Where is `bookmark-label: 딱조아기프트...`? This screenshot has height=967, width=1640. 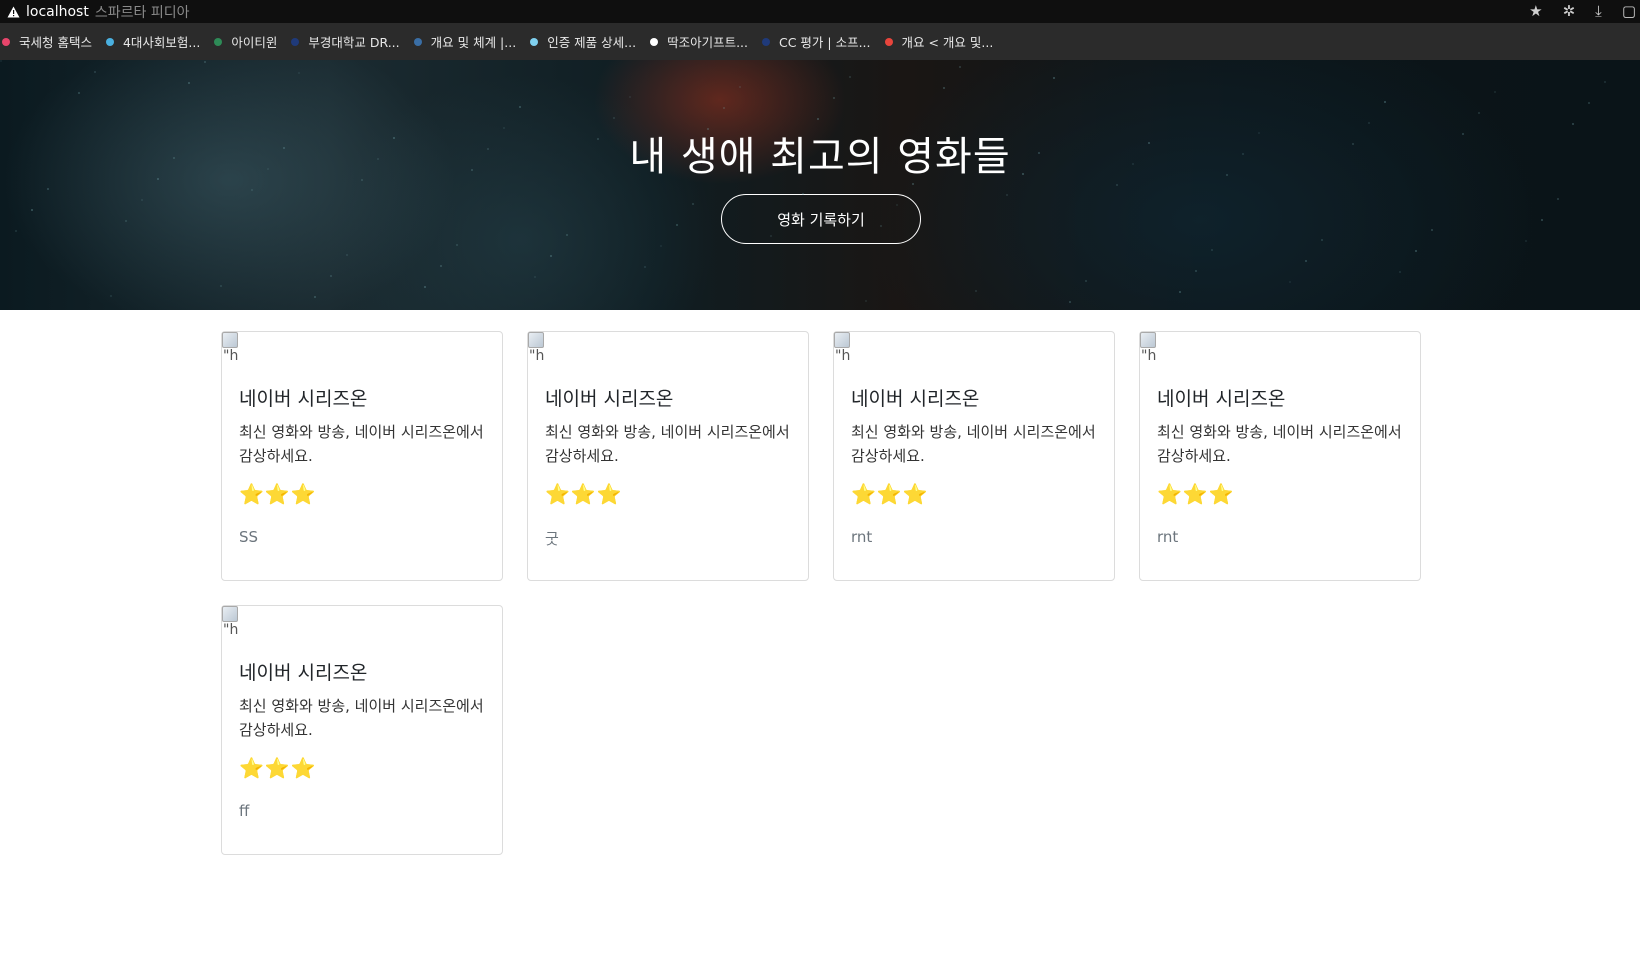
bookmark-label: 딱조아기프트... is located at coordinates (707, 42).